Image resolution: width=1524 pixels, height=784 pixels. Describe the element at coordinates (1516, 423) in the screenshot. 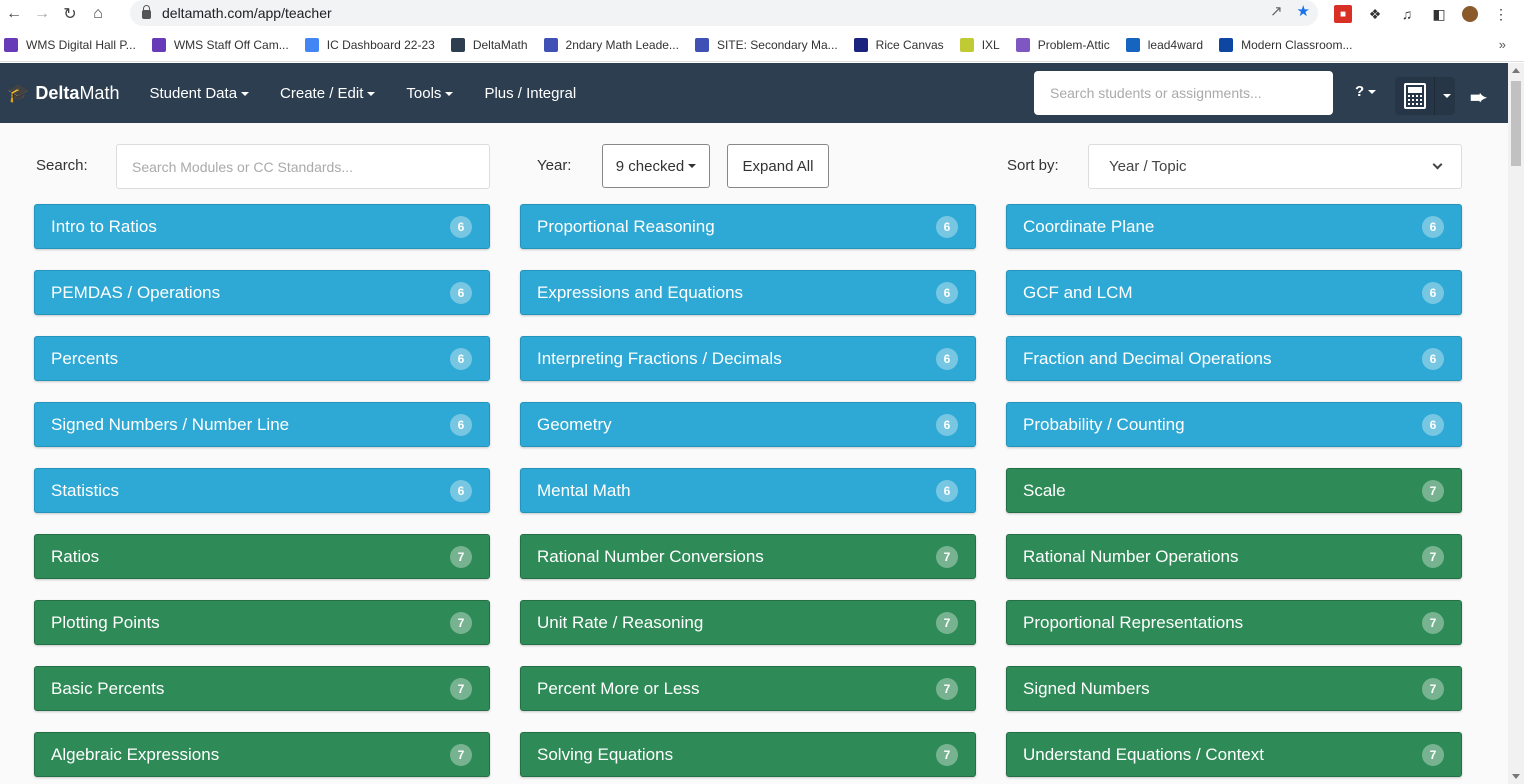

I see `page-scrollbar` at that location.